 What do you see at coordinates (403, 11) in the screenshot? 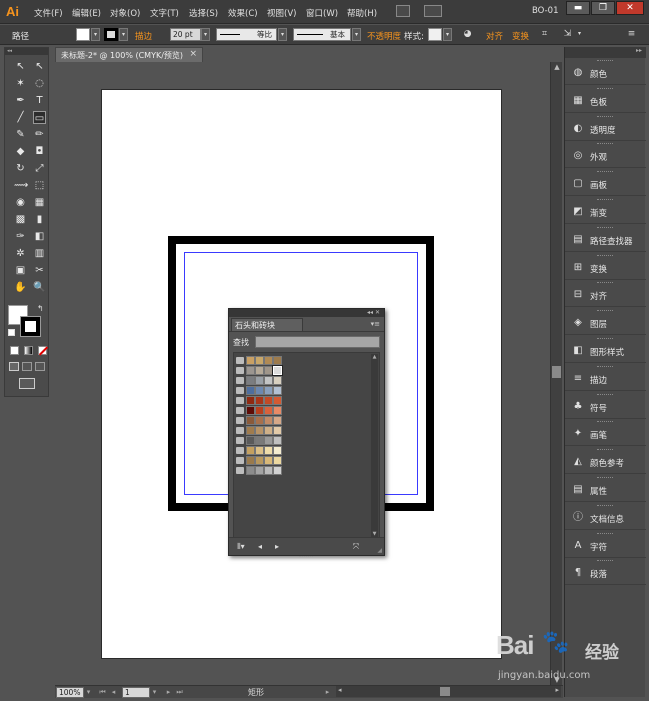
I see `screen-mode-button` at bounding box center [403, 11].